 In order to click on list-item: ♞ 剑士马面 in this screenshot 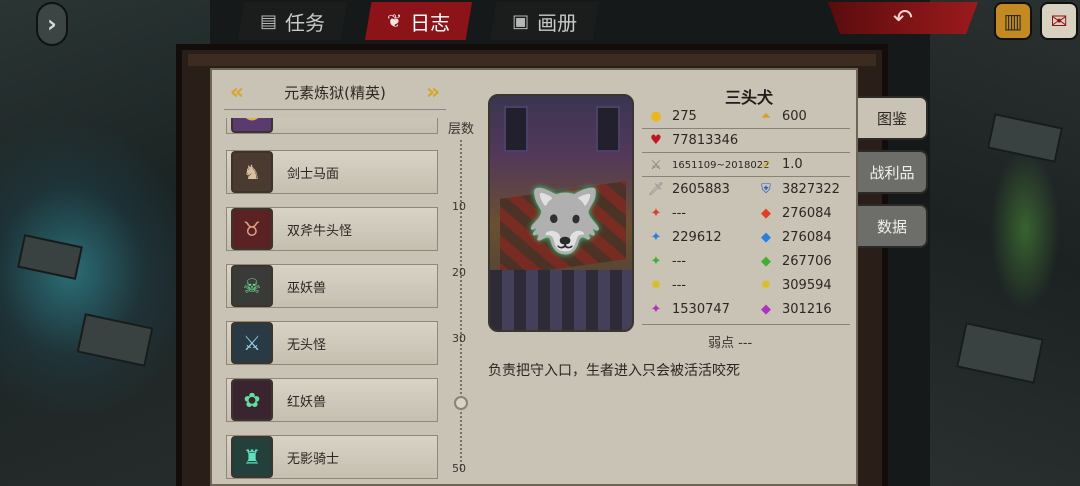, I will do `click(332, 172)`.